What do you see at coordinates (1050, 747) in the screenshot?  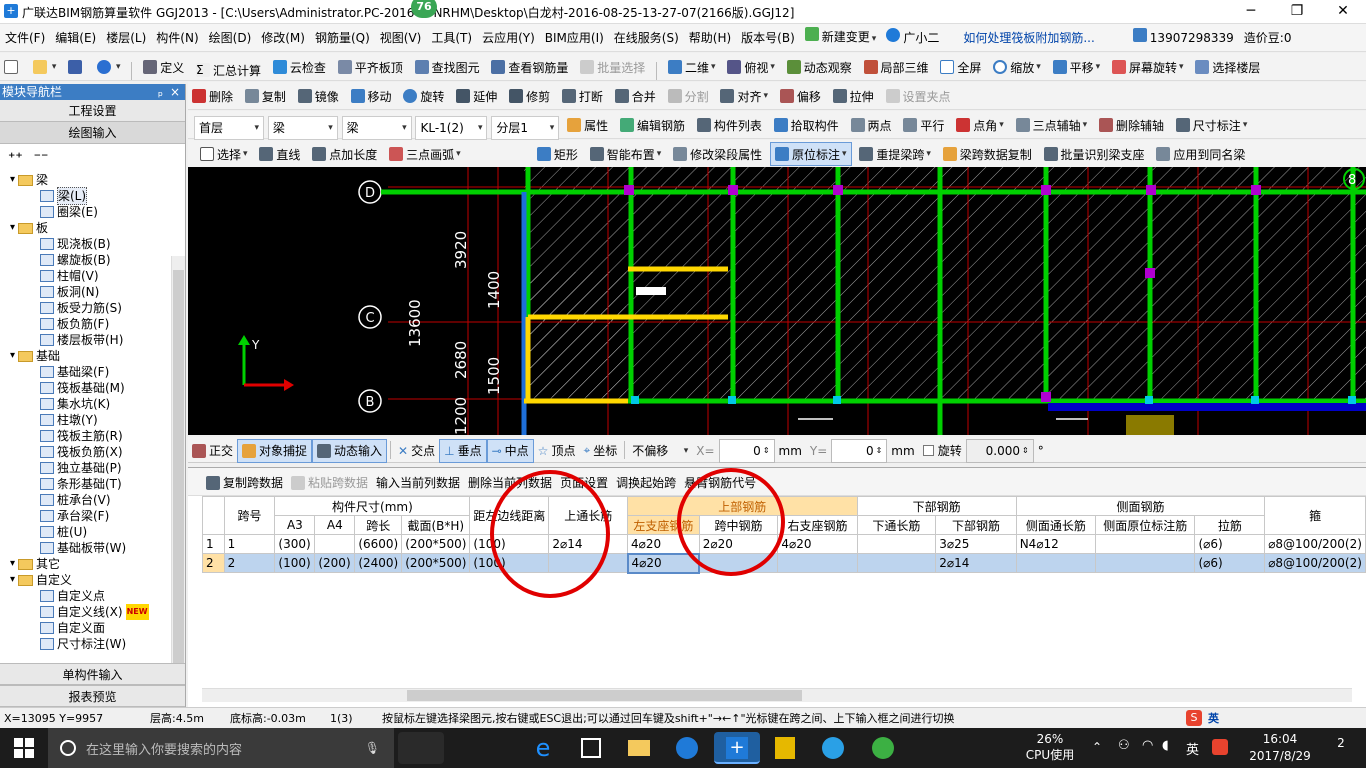 I see `cpu-usage-widget: 26% CPU使用` at bounding box center [1050, 747].